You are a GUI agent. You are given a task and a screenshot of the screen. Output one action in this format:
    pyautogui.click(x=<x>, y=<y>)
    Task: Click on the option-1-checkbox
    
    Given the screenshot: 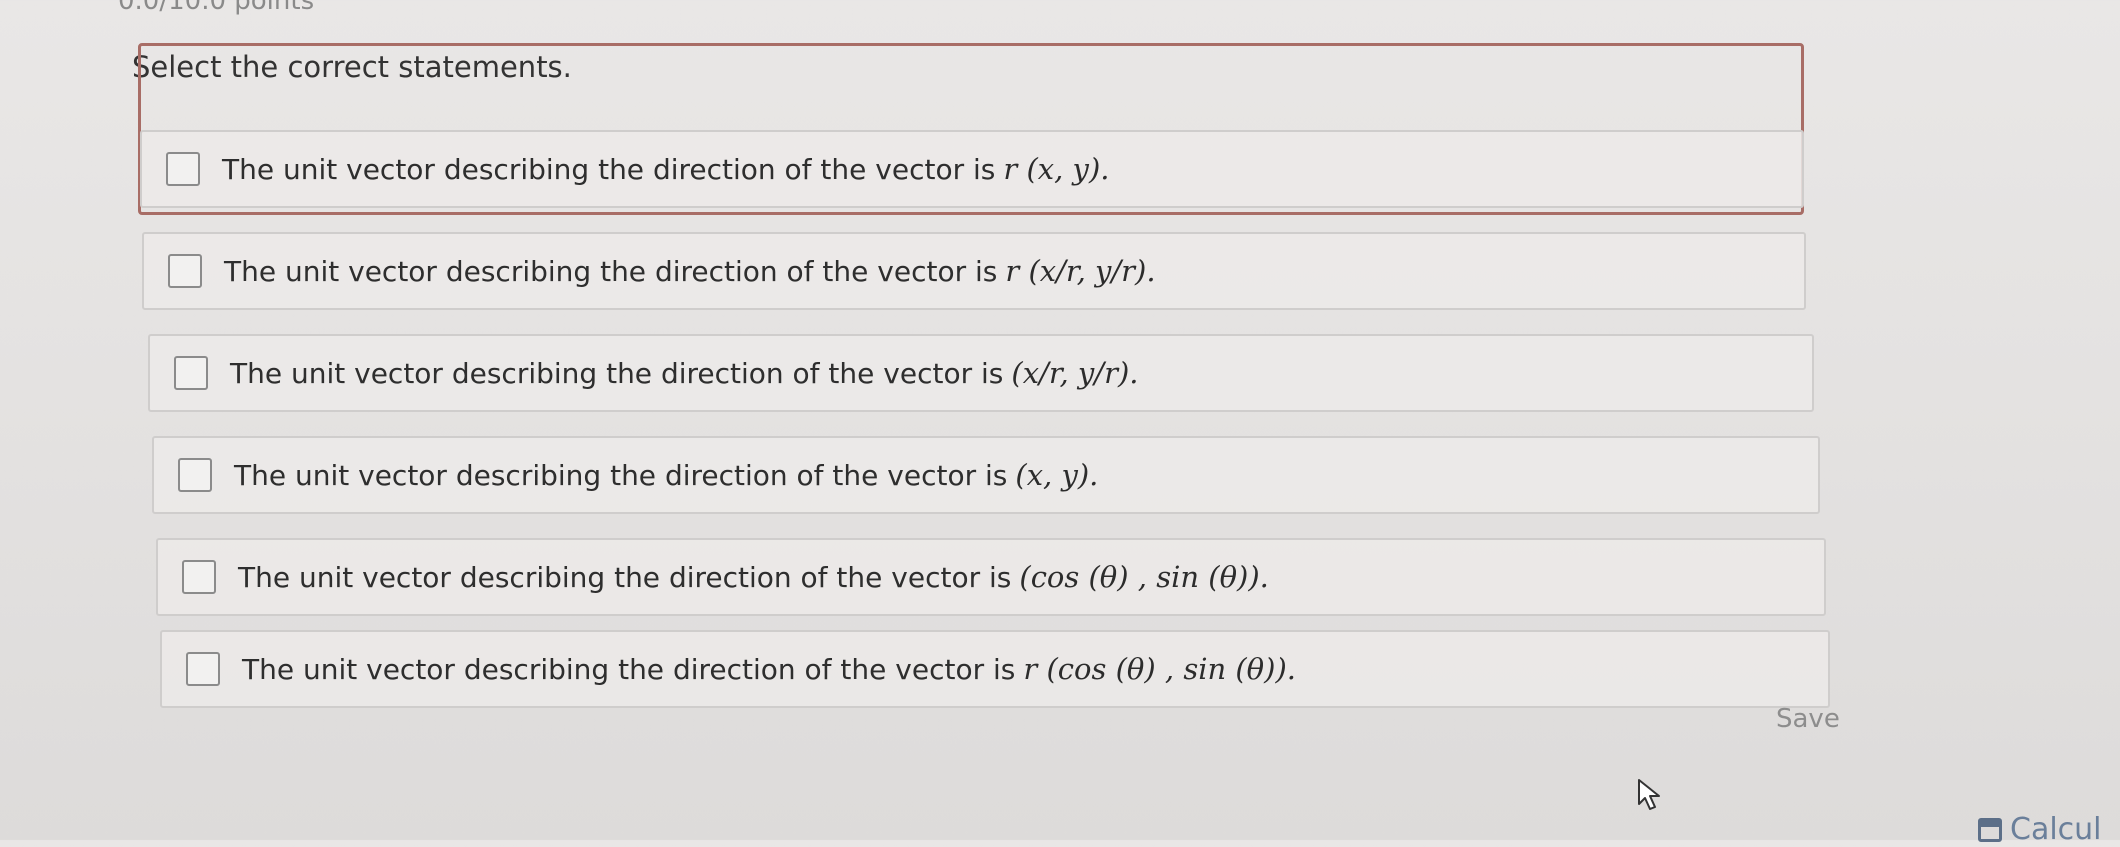 What is the action you would take?
    pyautogui.click(x=183, y=169)
    